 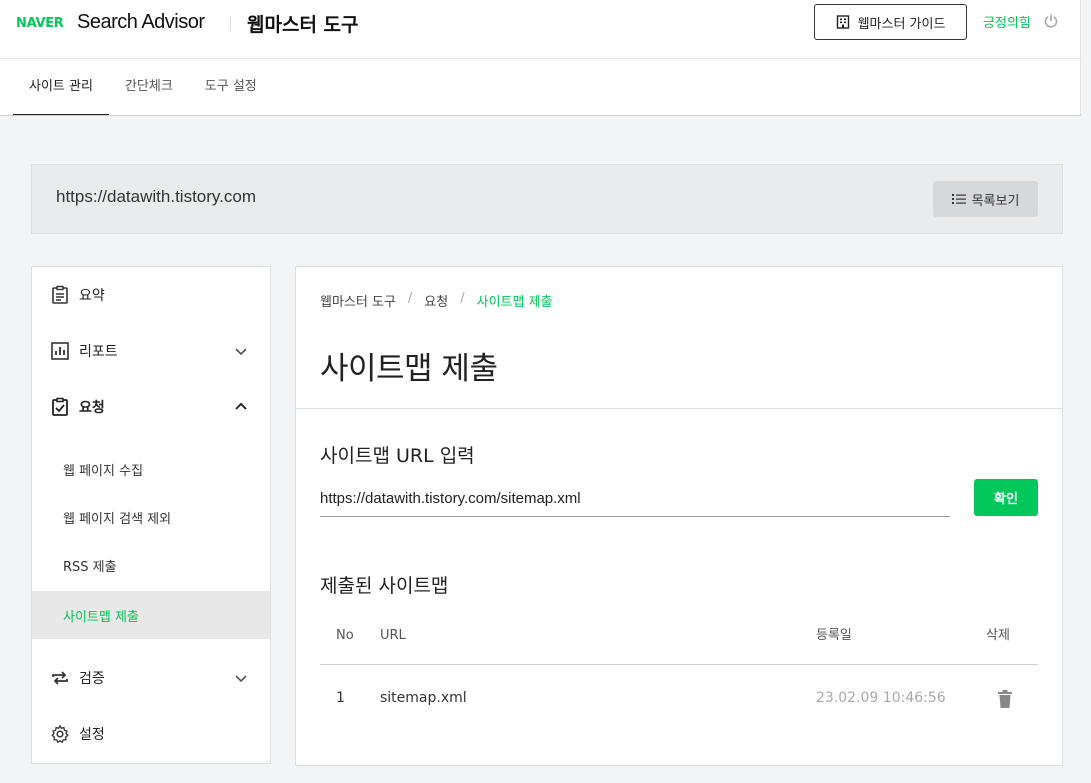 What do you see at coordinates (358, 300) in the screenshot?
I see `breadcrumb-item: 웹마스터 도구` at bounding box center [358, 300].